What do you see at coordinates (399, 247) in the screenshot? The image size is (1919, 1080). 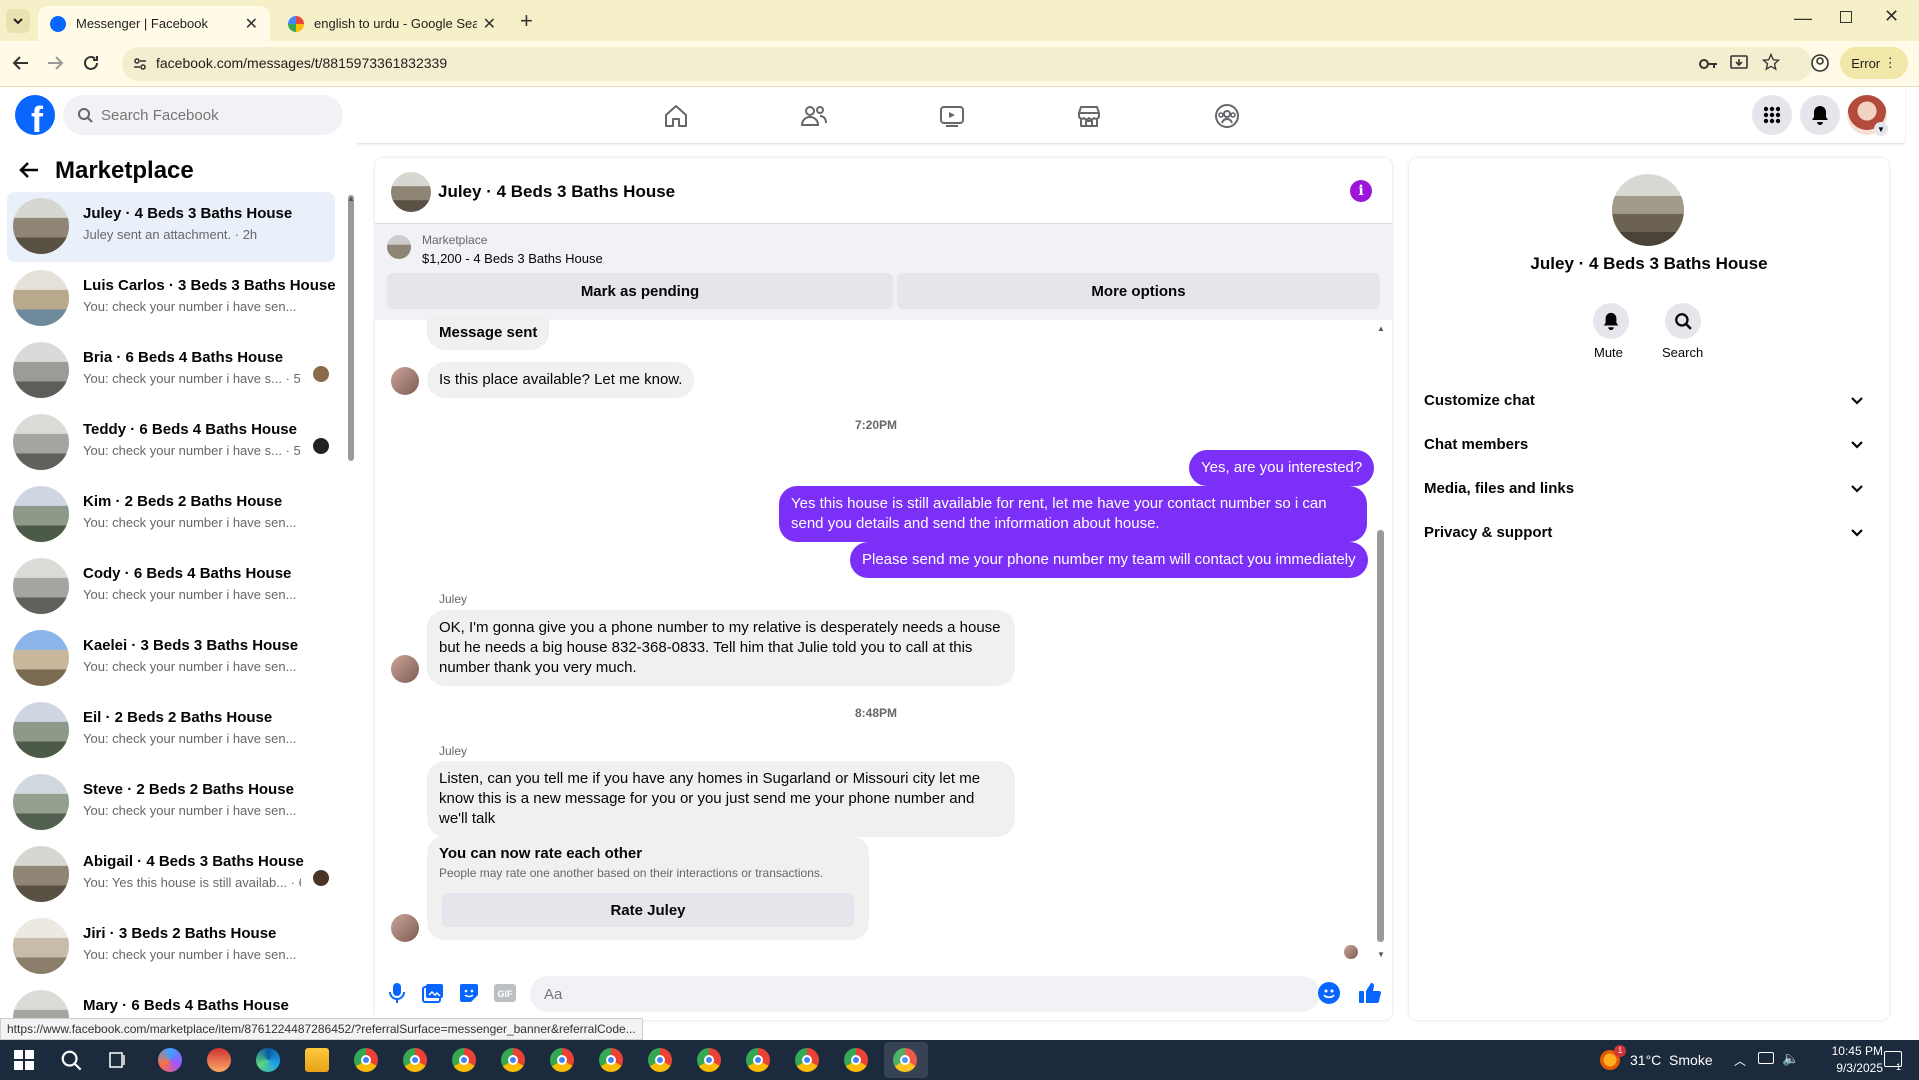 I see `listing-thumbnail` at bounding box center [399, 247].